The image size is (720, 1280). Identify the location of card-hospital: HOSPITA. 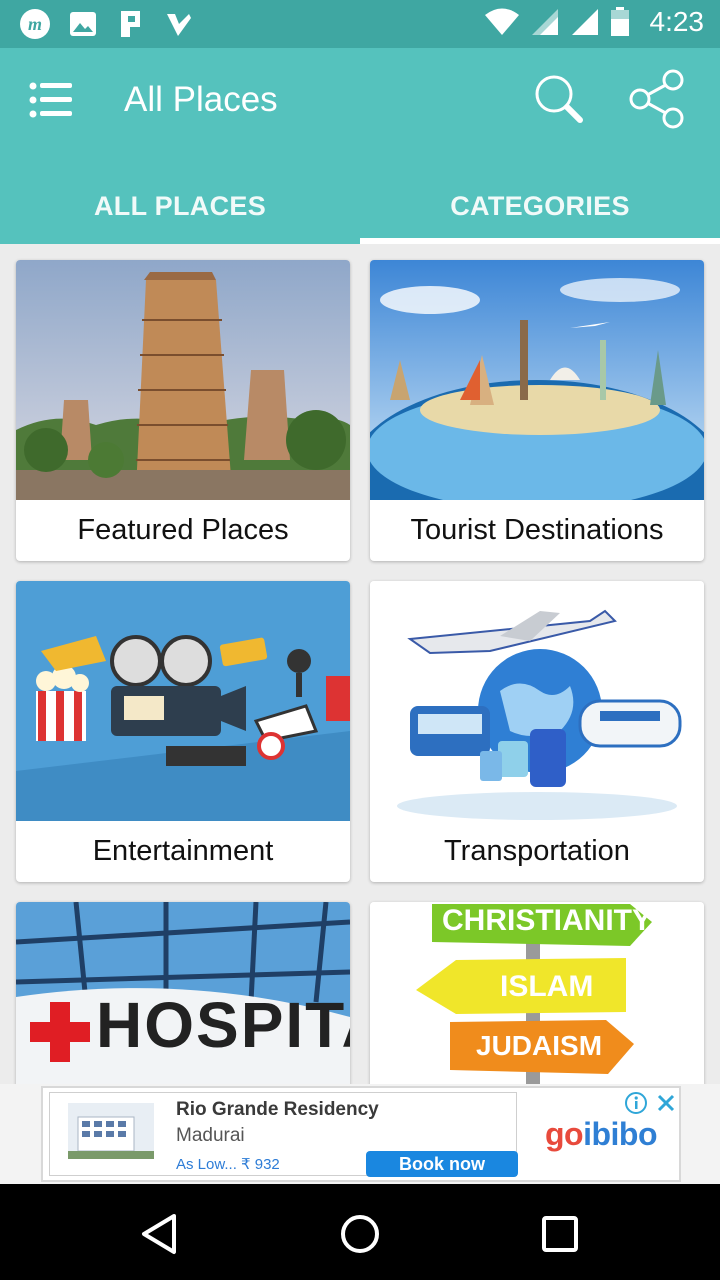
(183, 993).